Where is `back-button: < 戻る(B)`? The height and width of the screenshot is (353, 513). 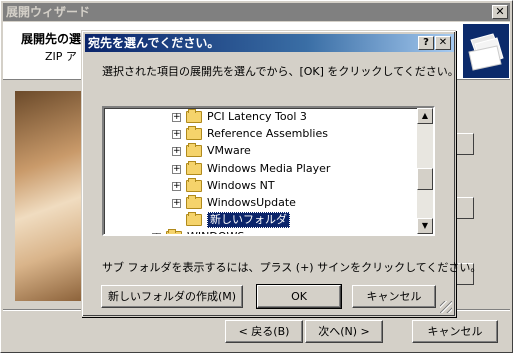 back-button: < 戻る(B) is located at coordinates (264, 331).